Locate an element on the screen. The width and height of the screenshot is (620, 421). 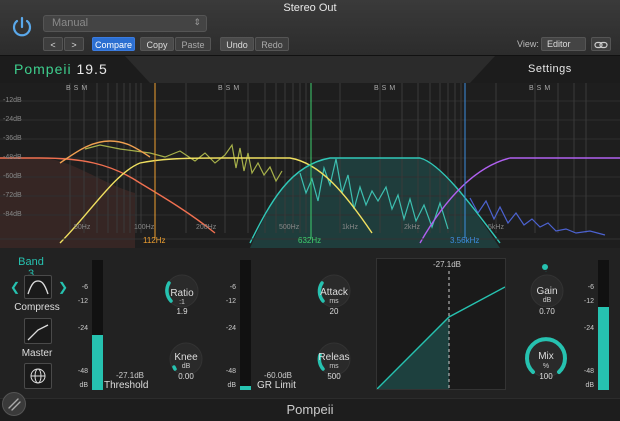
output-scale-label: -12 is located at coordinates (588, 301).